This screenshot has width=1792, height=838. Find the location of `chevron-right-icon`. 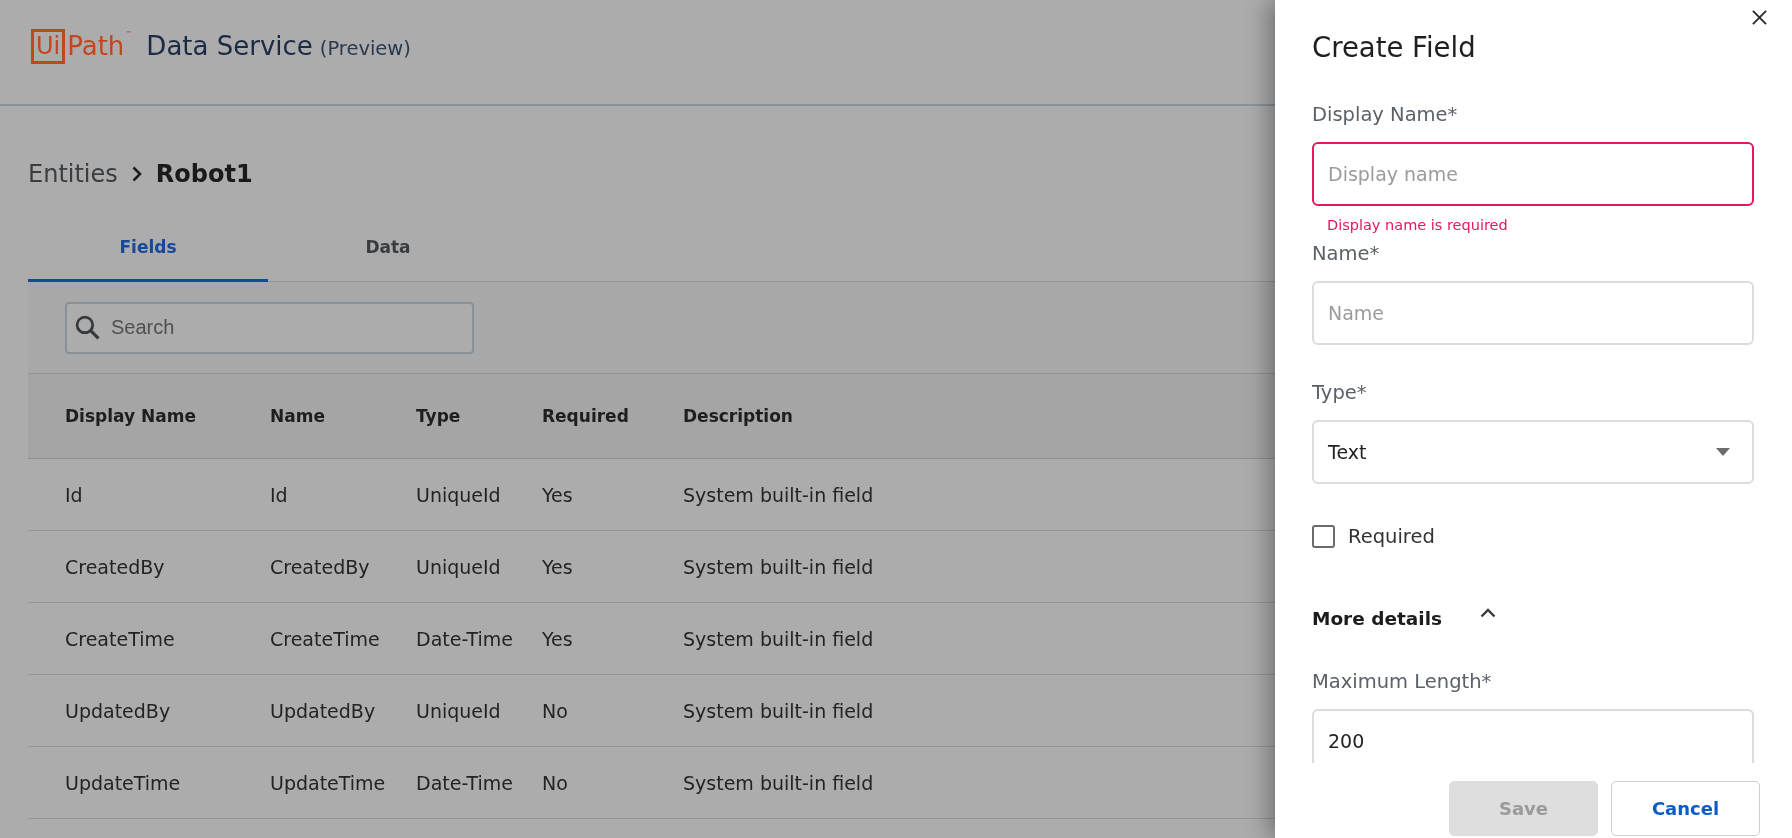

chevron-right-icon is located at coordinates (136, 174).